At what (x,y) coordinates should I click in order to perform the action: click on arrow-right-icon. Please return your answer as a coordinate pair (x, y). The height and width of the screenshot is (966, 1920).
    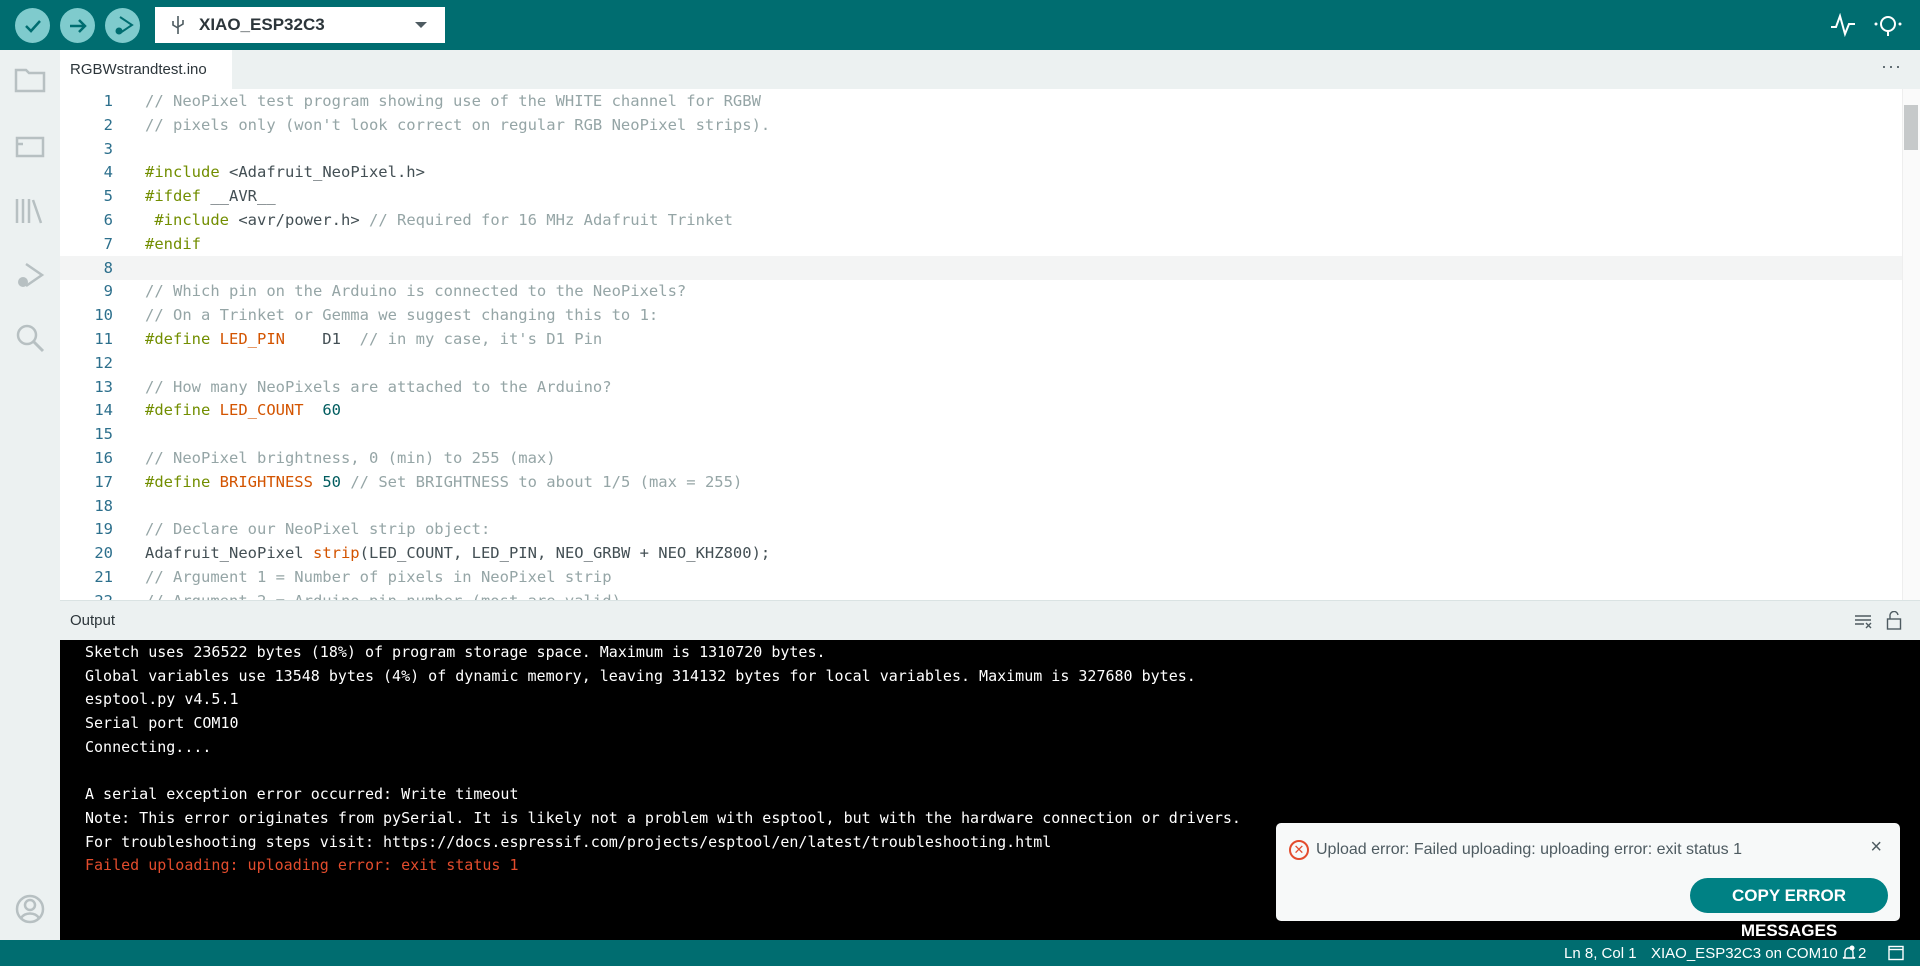
    Looking at the image, I should click on (78, 25).